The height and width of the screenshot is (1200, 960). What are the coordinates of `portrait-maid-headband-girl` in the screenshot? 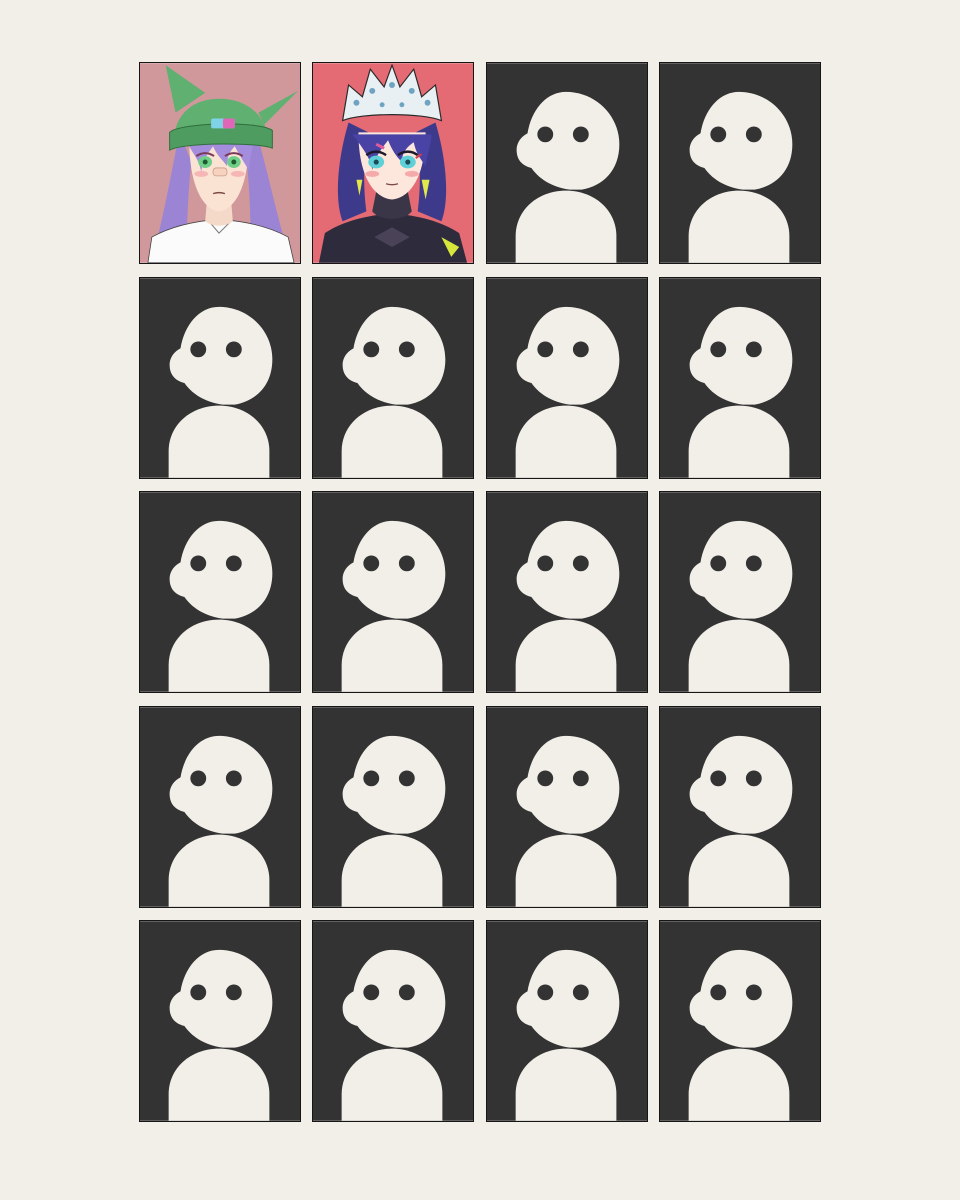 It's located at (393, 163).